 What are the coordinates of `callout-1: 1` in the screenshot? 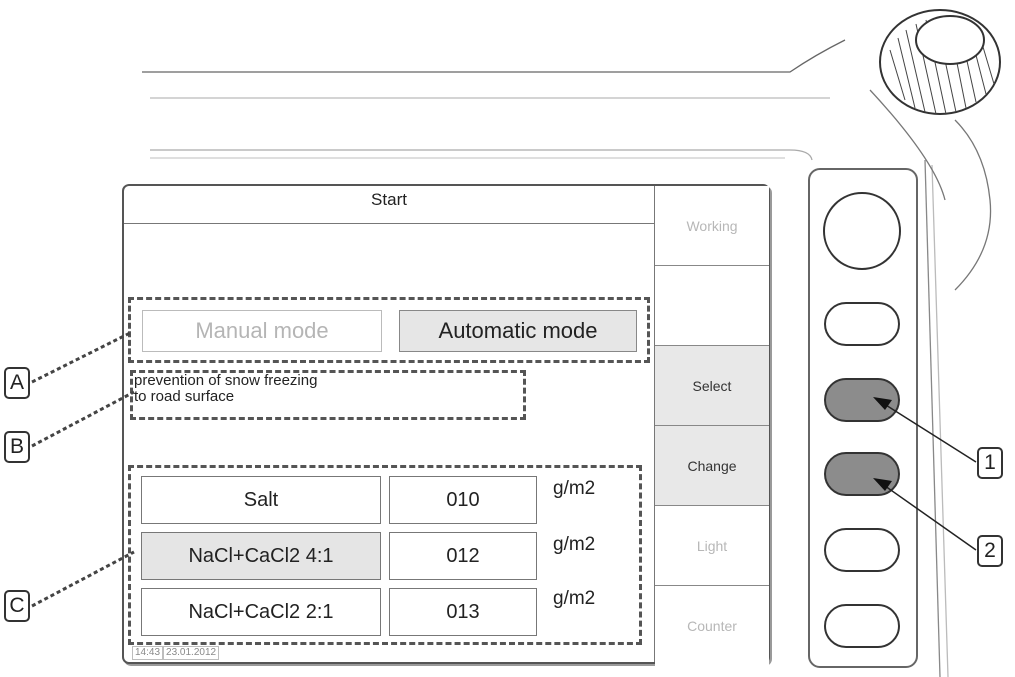 It's located at (990, 463).